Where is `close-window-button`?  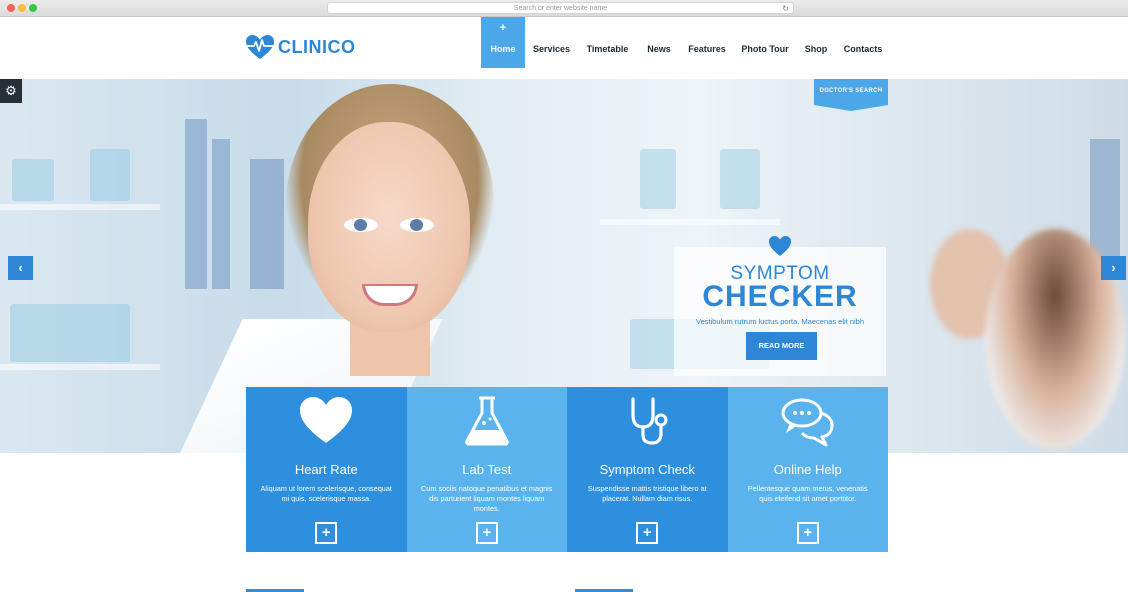
close-window-button is located at coordinates (11, 8).